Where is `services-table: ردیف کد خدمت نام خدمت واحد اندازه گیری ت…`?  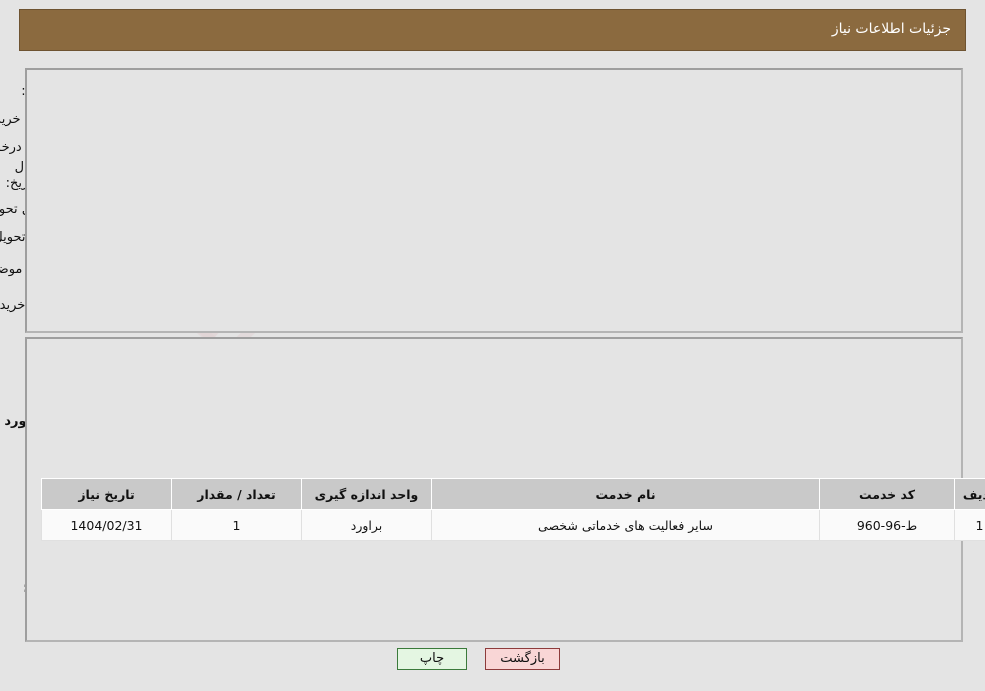 services-table: ردیف کد خدمت نام خدمت واحد اندازه گیری ت… is located at coordinates (513, 509).